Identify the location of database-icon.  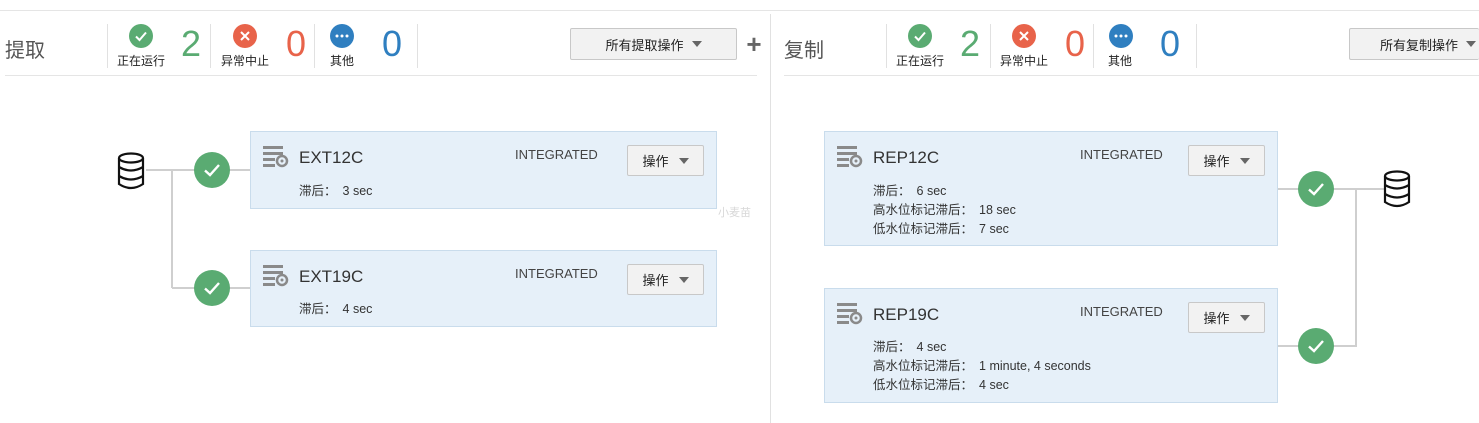
(1397, 191).